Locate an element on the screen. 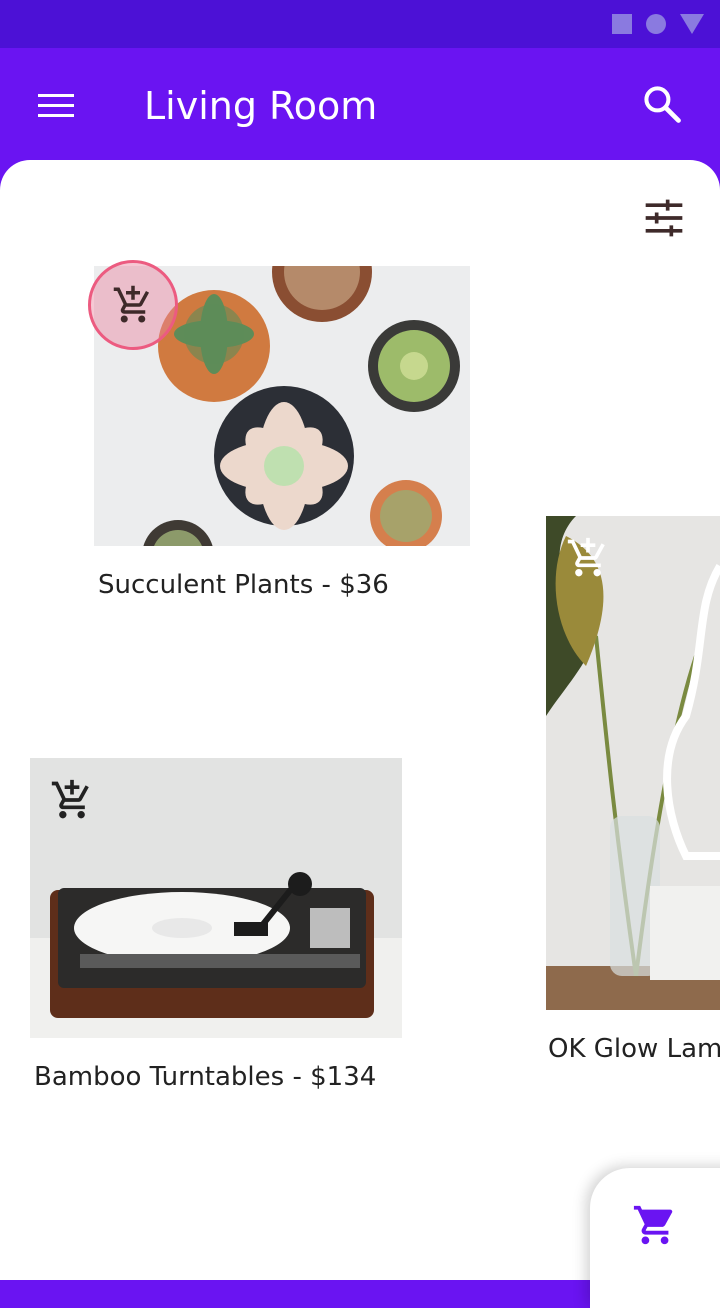 This screenshot has height=1308, width=720. product-image is located at coordinates (633, 763).